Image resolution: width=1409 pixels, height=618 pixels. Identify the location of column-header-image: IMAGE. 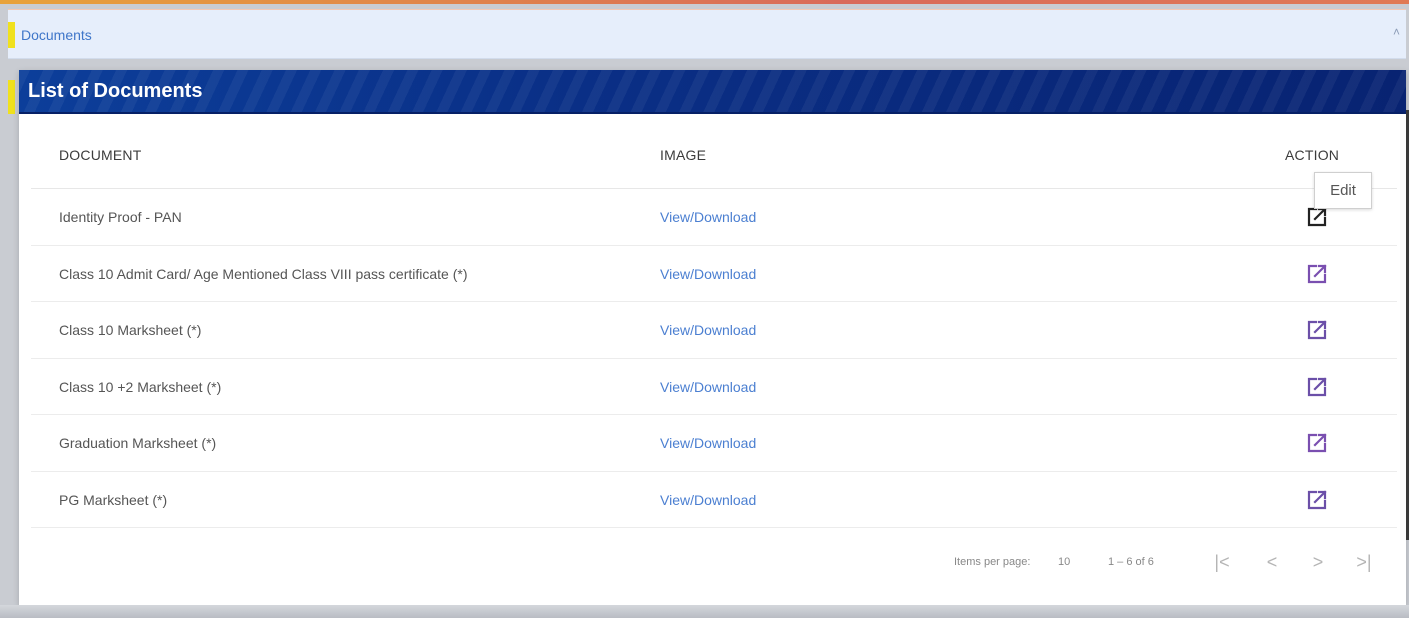
(683, 155).